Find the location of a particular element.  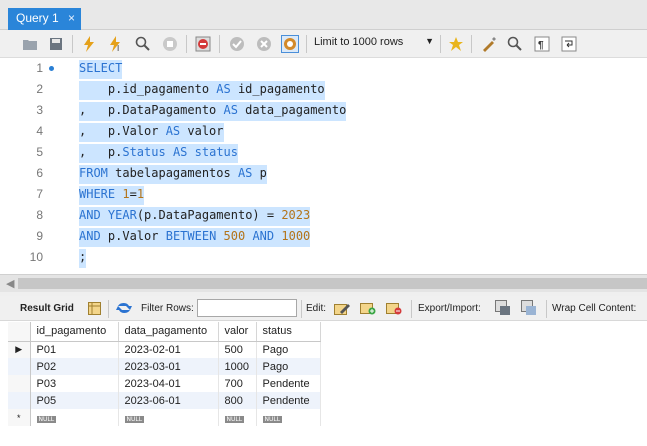

execute-cursor-icon: I is located at coordinates (116, 44).